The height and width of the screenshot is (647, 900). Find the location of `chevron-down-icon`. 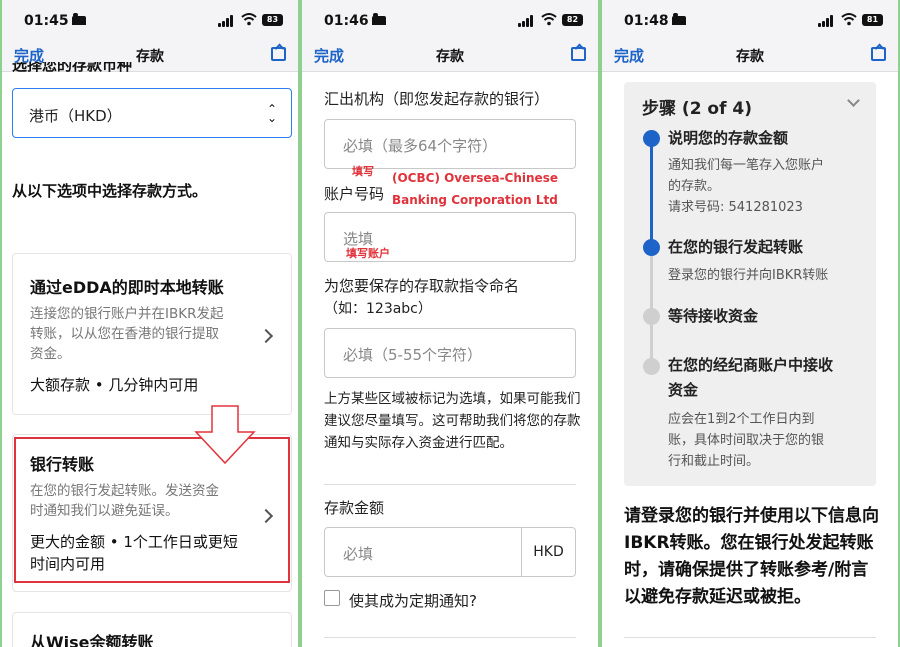

chevron-down-icon is located at coordinates (853, 100).